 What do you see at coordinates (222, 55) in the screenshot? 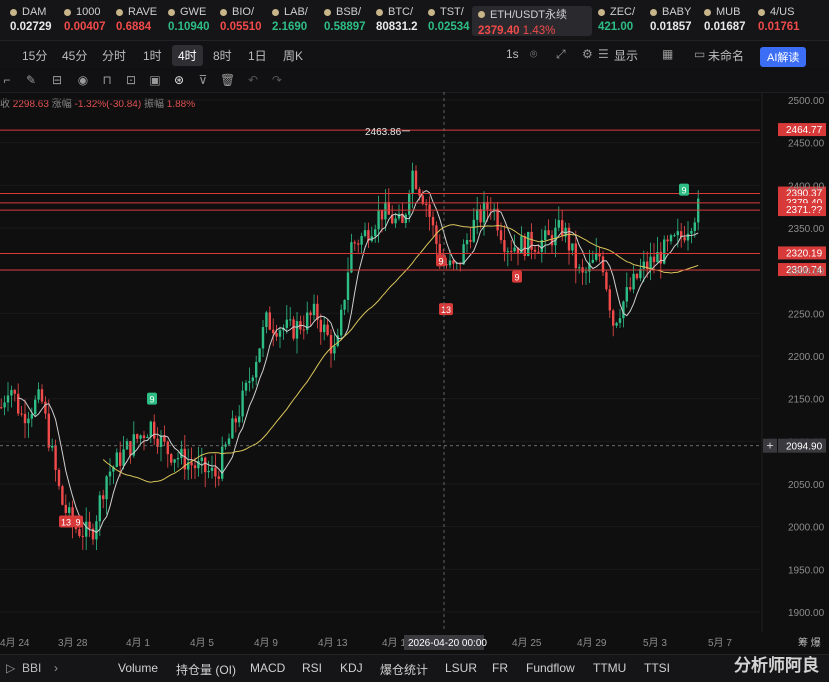
I see `timeframe-8h: 8时` at bounding box center [222, 55].